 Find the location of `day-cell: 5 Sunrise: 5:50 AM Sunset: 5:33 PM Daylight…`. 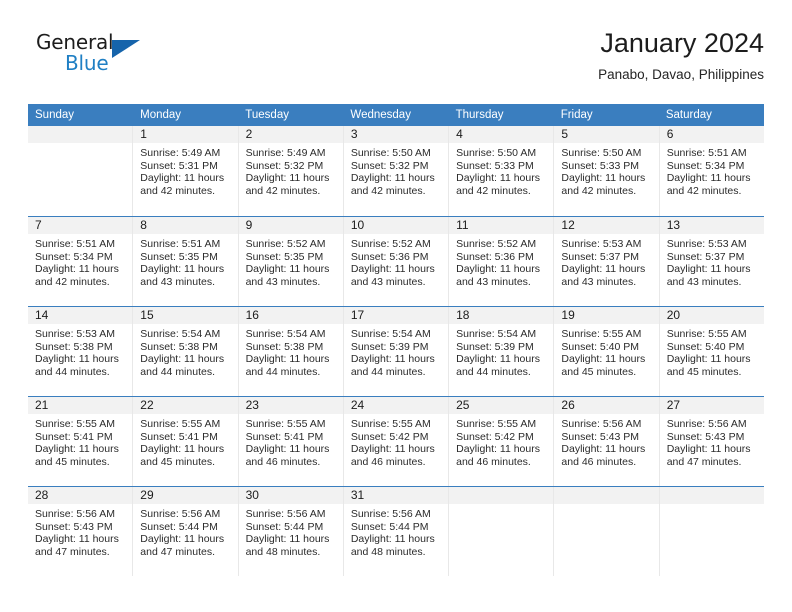

day-cell: 5 Sunrise: 5:50 AM Sunset: 5:33 PM Daylight… is located at coordinates (607, 171).